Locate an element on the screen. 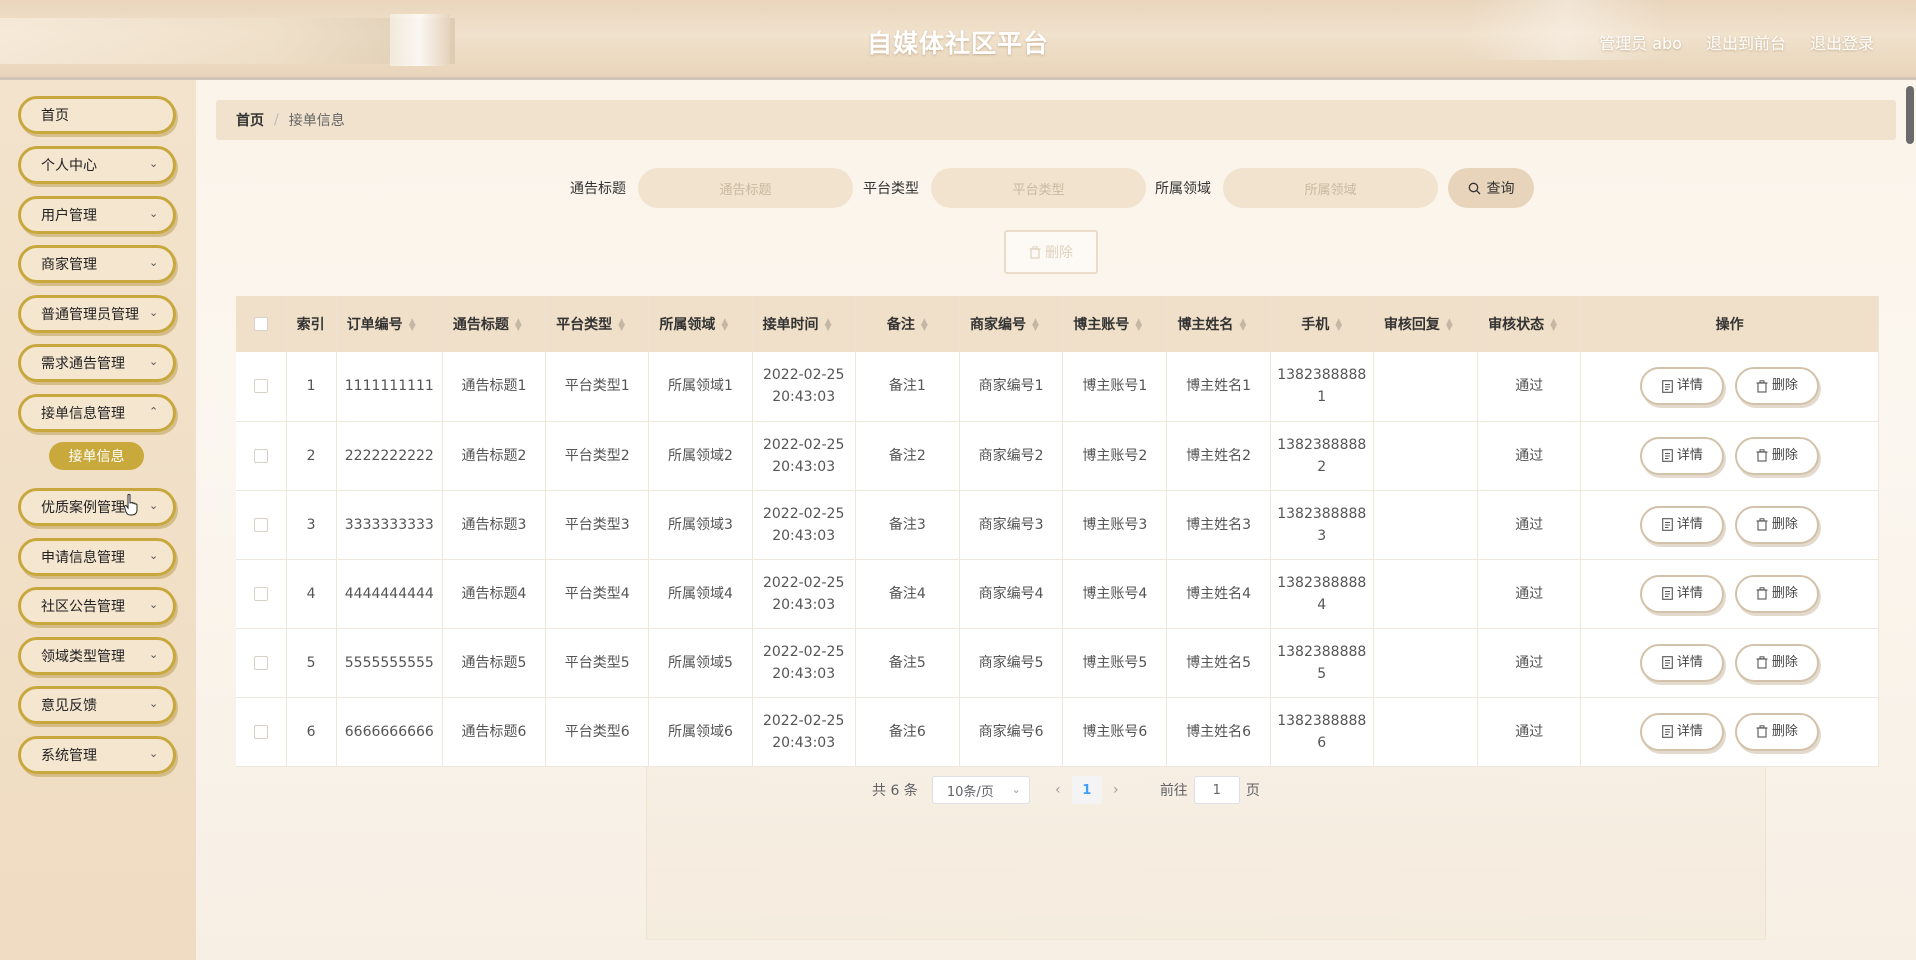 The width and height of the screenshot is (1916, 960). next-page-button: › is located at coordinates (1116, 790).